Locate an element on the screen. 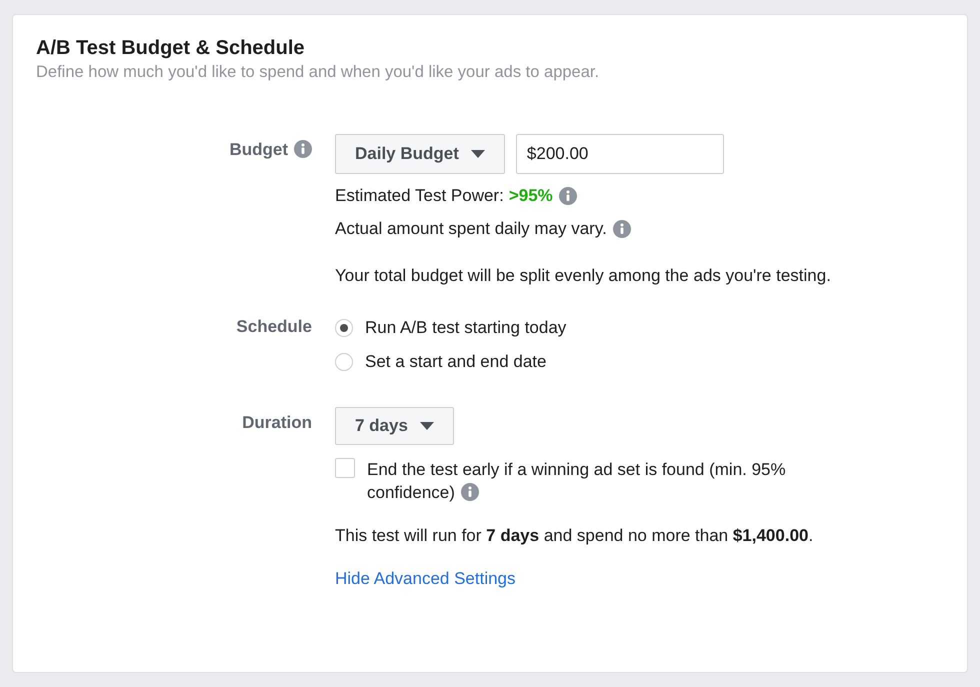 The height and width of the screenshot is (687, 980). checkbox is located at coordinates (345, 468).